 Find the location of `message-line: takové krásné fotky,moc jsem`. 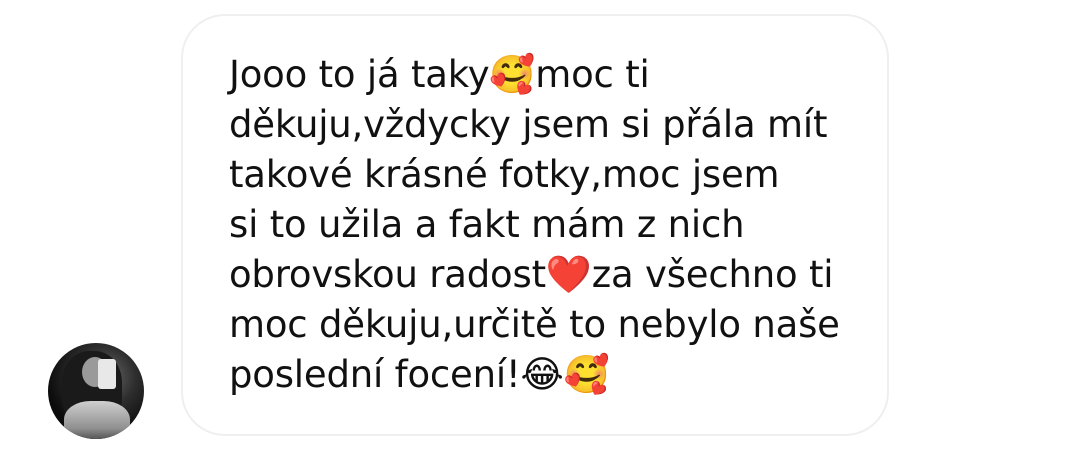

message-line: takové krásné fotky,moc jsem is located at coordinates (504, 174).